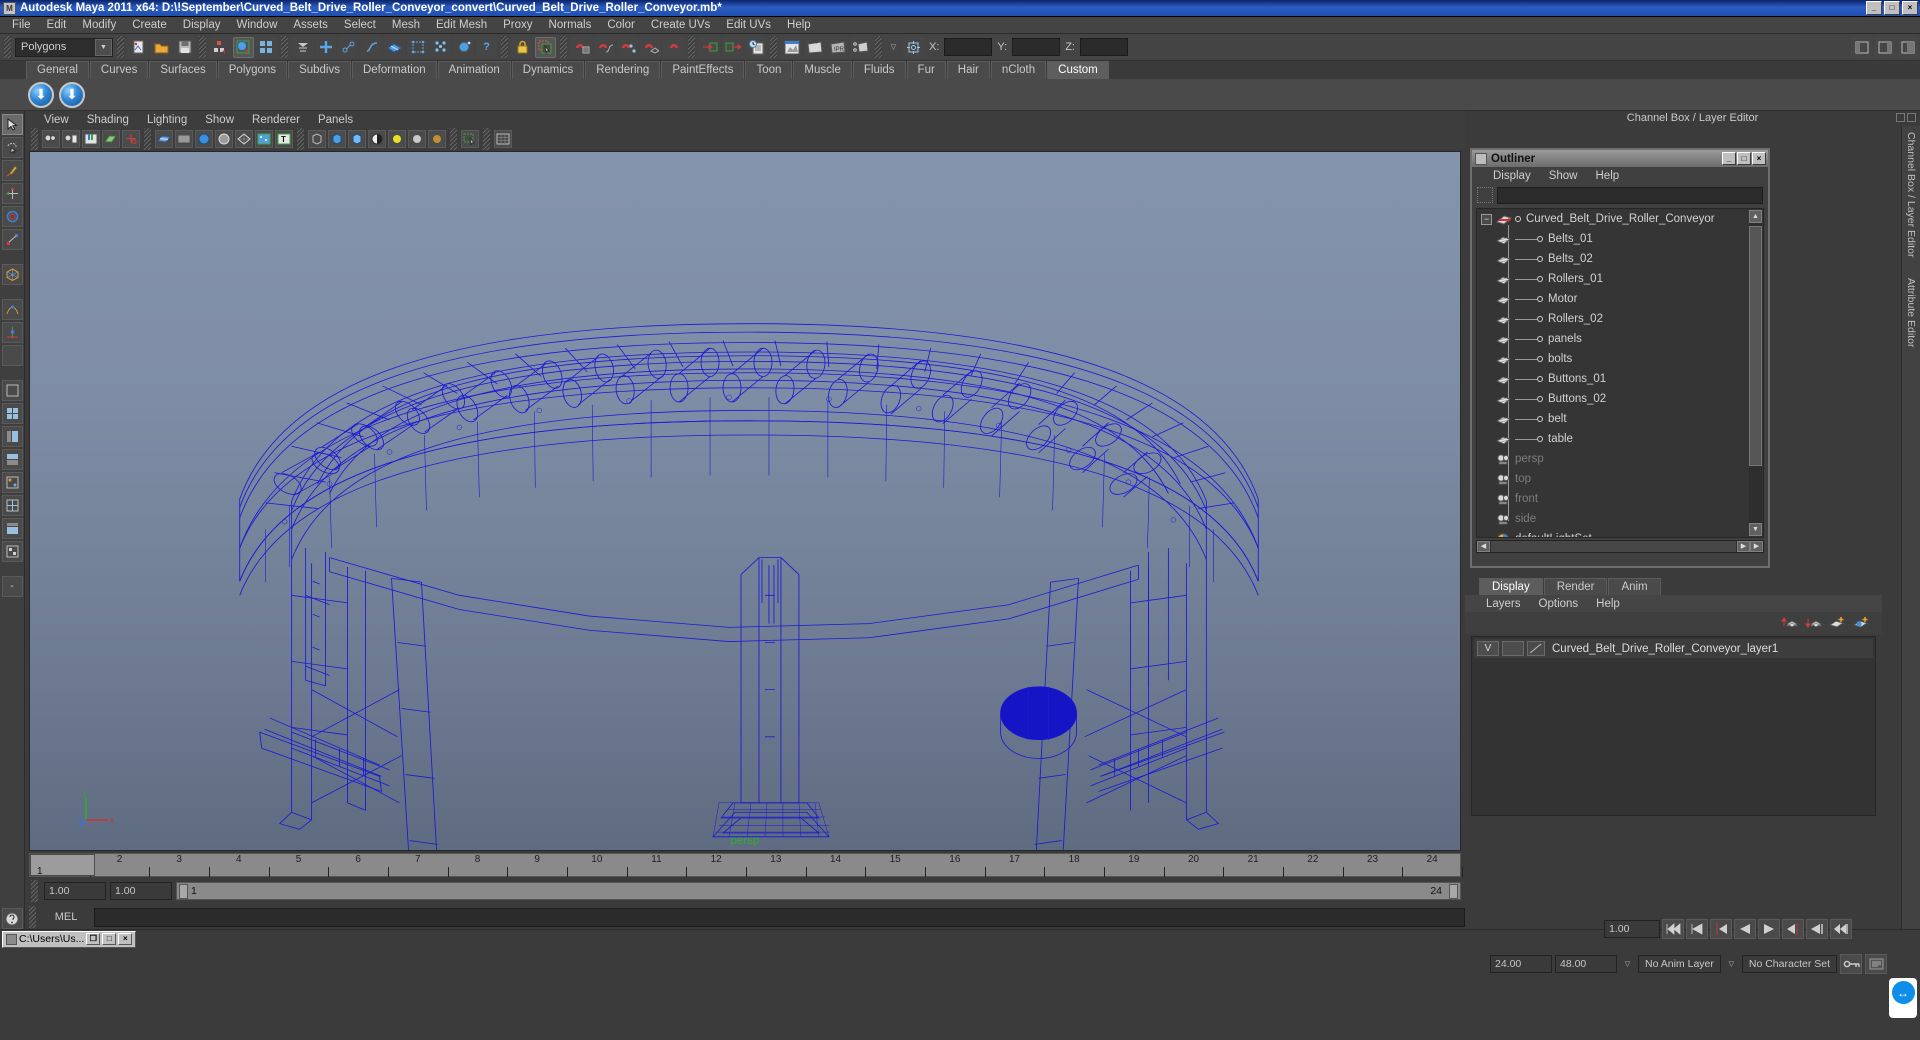 The height and width of the screenshot is (1040, 1920). I want to click on help-line-icon, so click(12, 918).